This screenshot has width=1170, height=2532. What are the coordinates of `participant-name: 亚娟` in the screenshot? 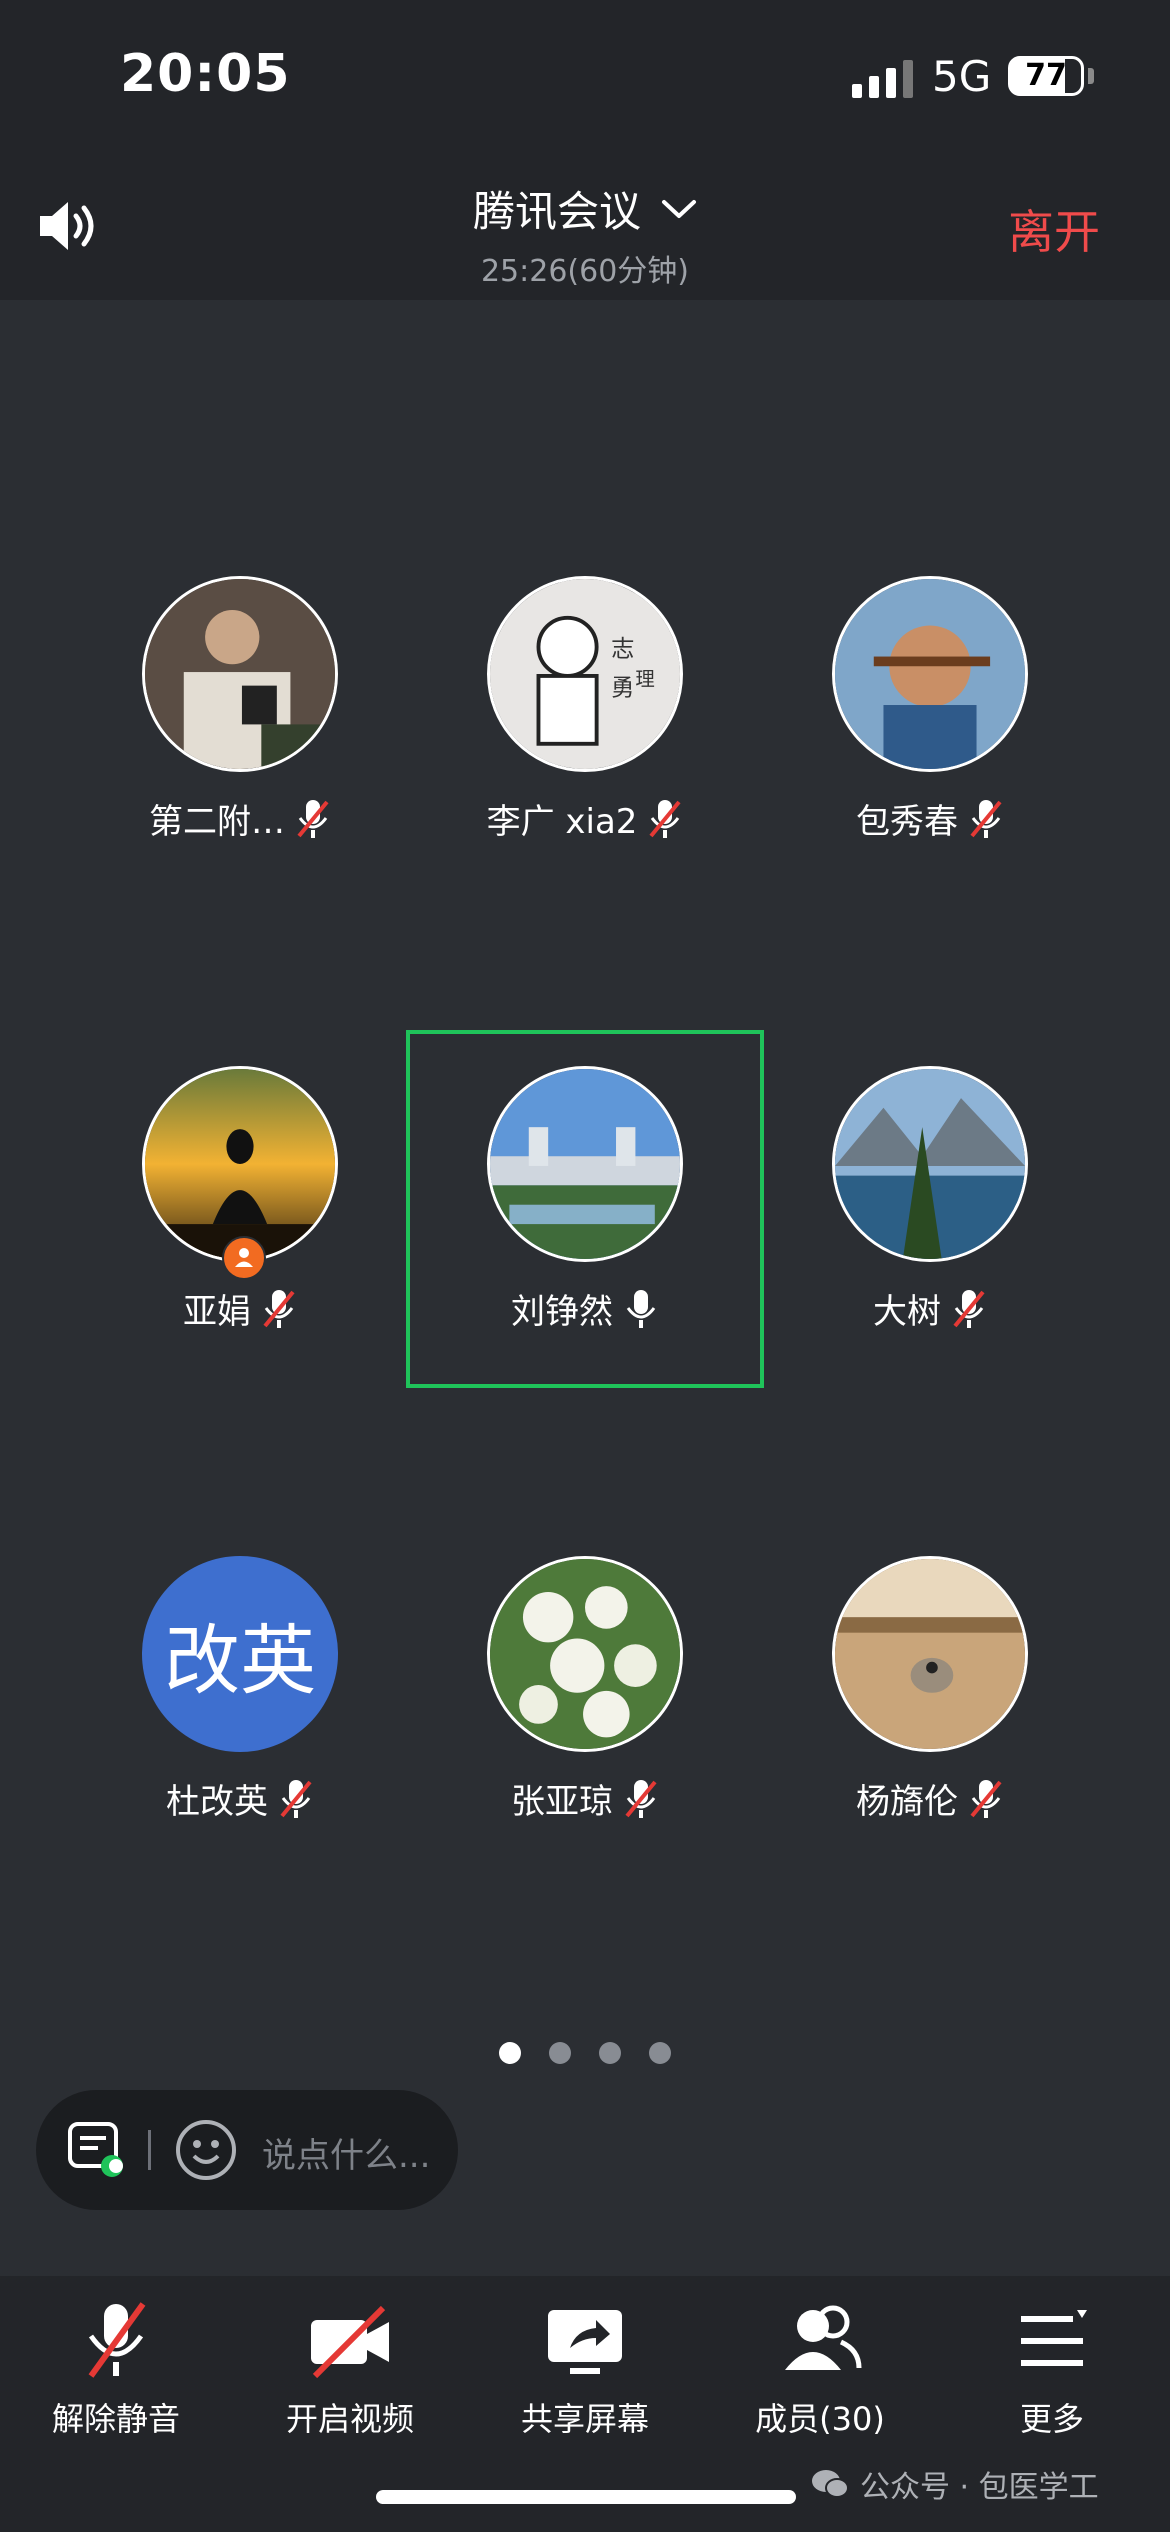 It's located at (217, 1312).